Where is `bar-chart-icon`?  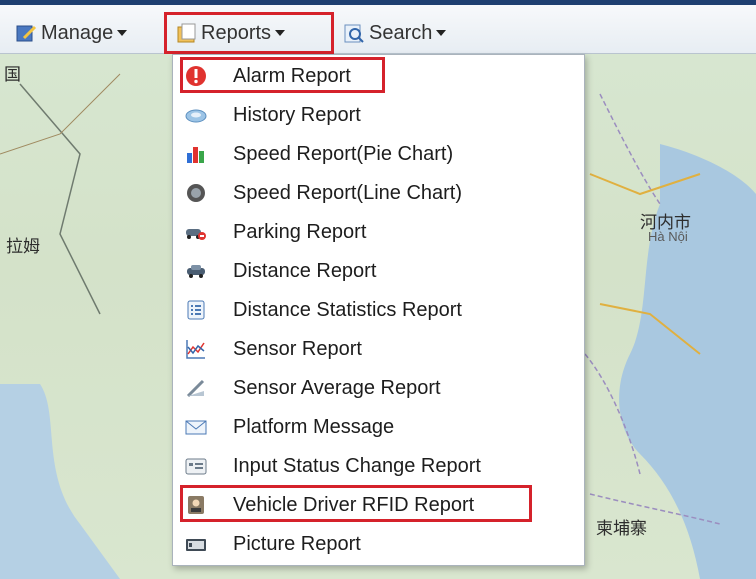 bar-chart-icon is located at coordinates (196, 154).